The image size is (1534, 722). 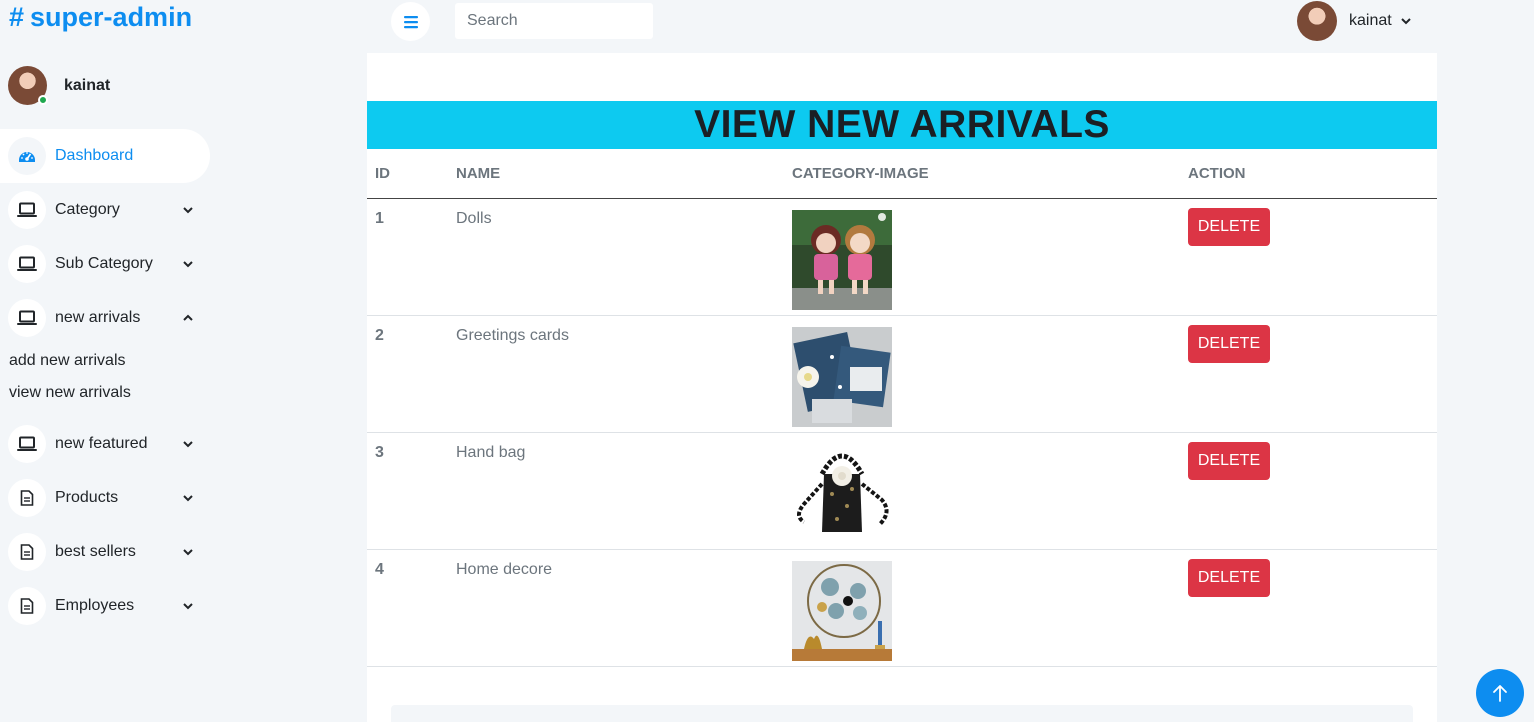 I want to click on sidebar-item-new-featured: new featured, so click(x=105, y=444).